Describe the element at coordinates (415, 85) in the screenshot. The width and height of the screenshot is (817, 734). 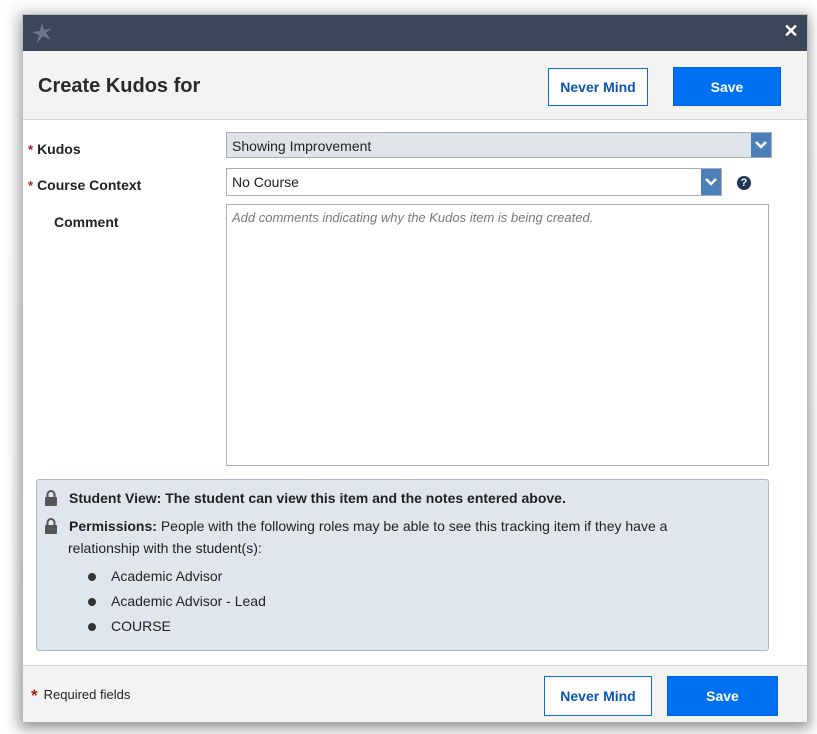
I see `dialog-header: Create Kudos for Never Mind Save` at that location.